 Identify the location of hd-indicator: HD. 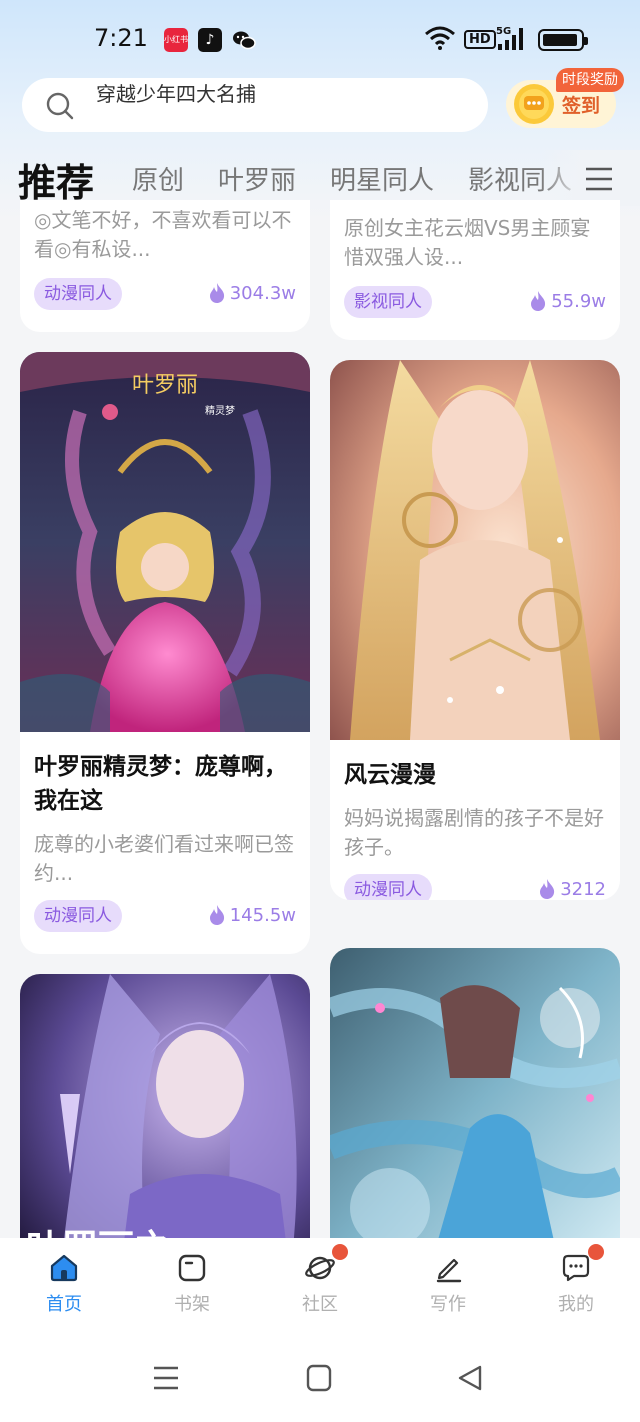
(480, 39).